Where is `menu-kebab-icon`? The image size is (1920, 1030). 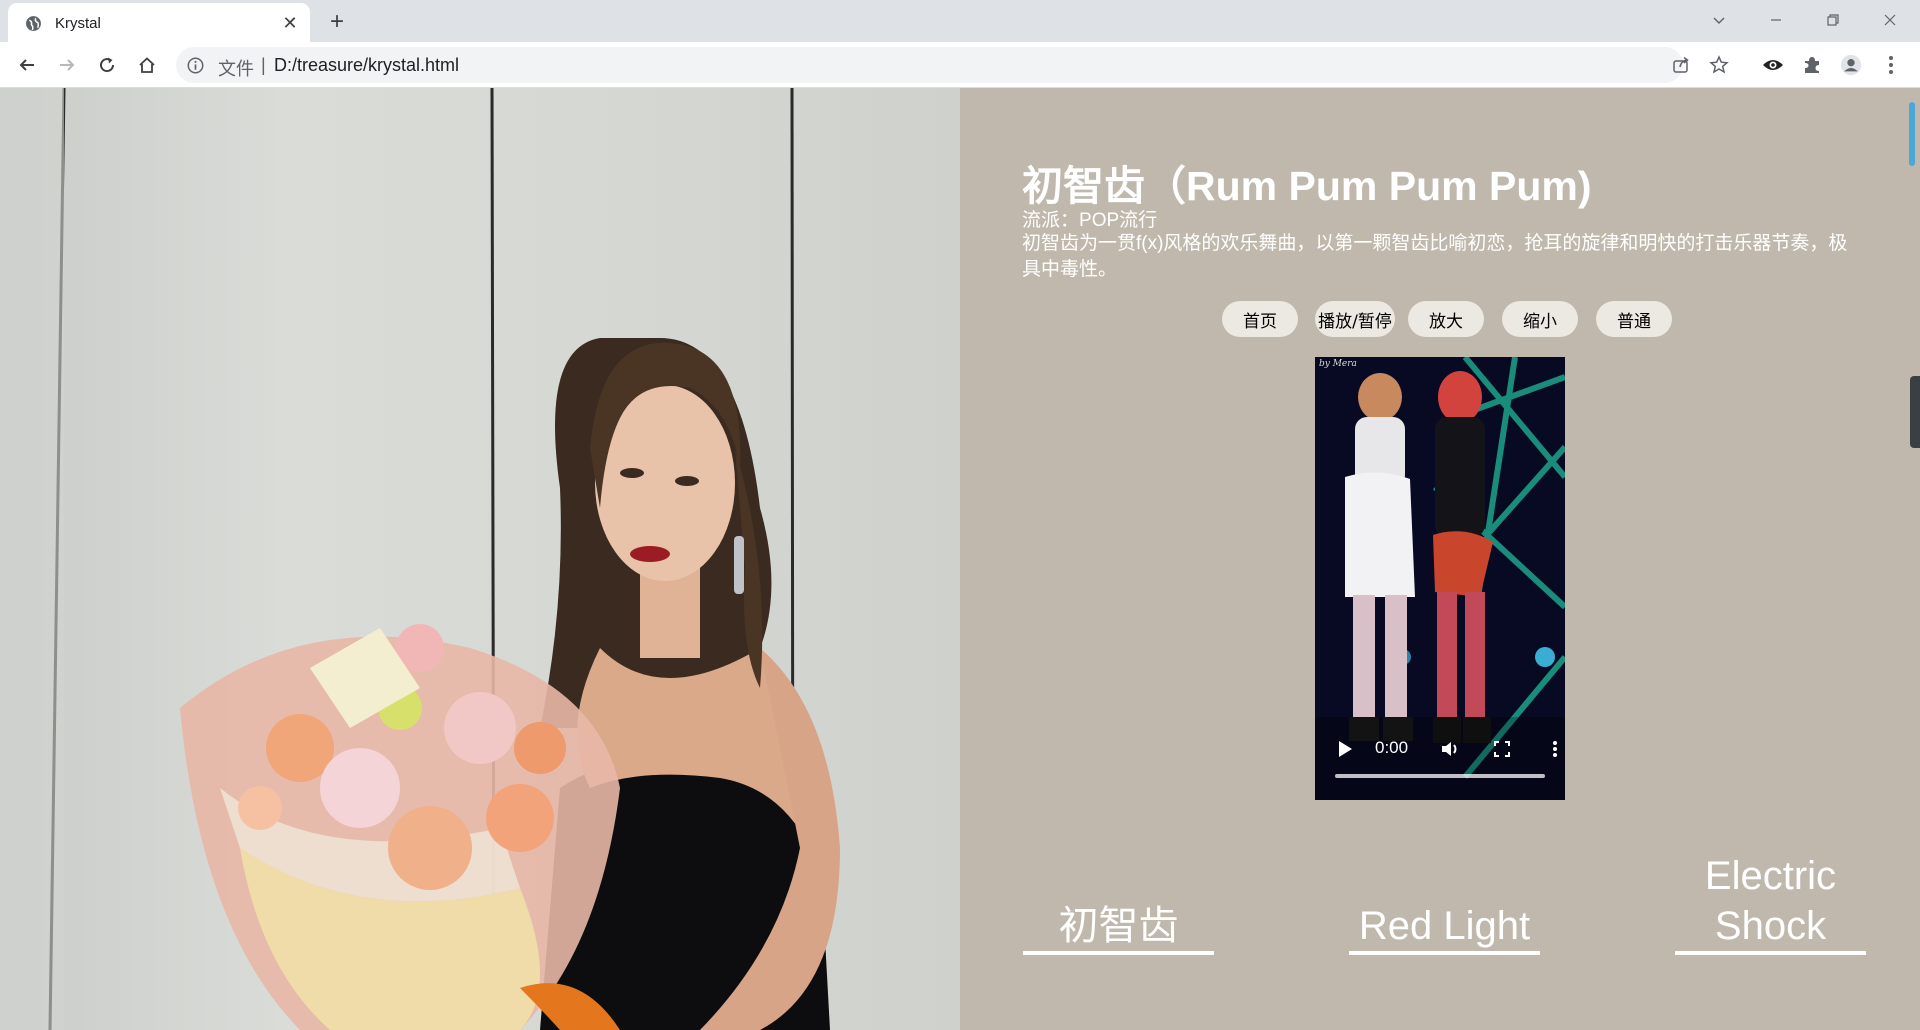 menu-kebab-icon is located at coordinates (1891, 65).